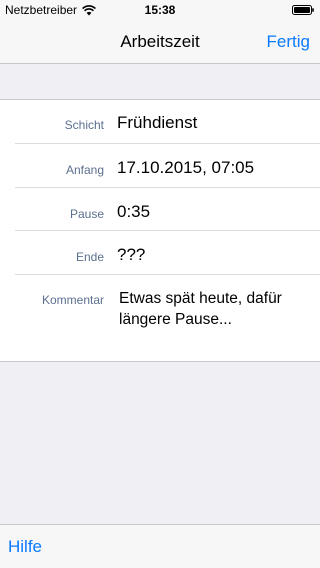 The width and height of the screenshot is (320, 568). What do you see at coordinates (303, 10) in the screenshot?
I see `battery-icon` at bounding box center [303, 10].